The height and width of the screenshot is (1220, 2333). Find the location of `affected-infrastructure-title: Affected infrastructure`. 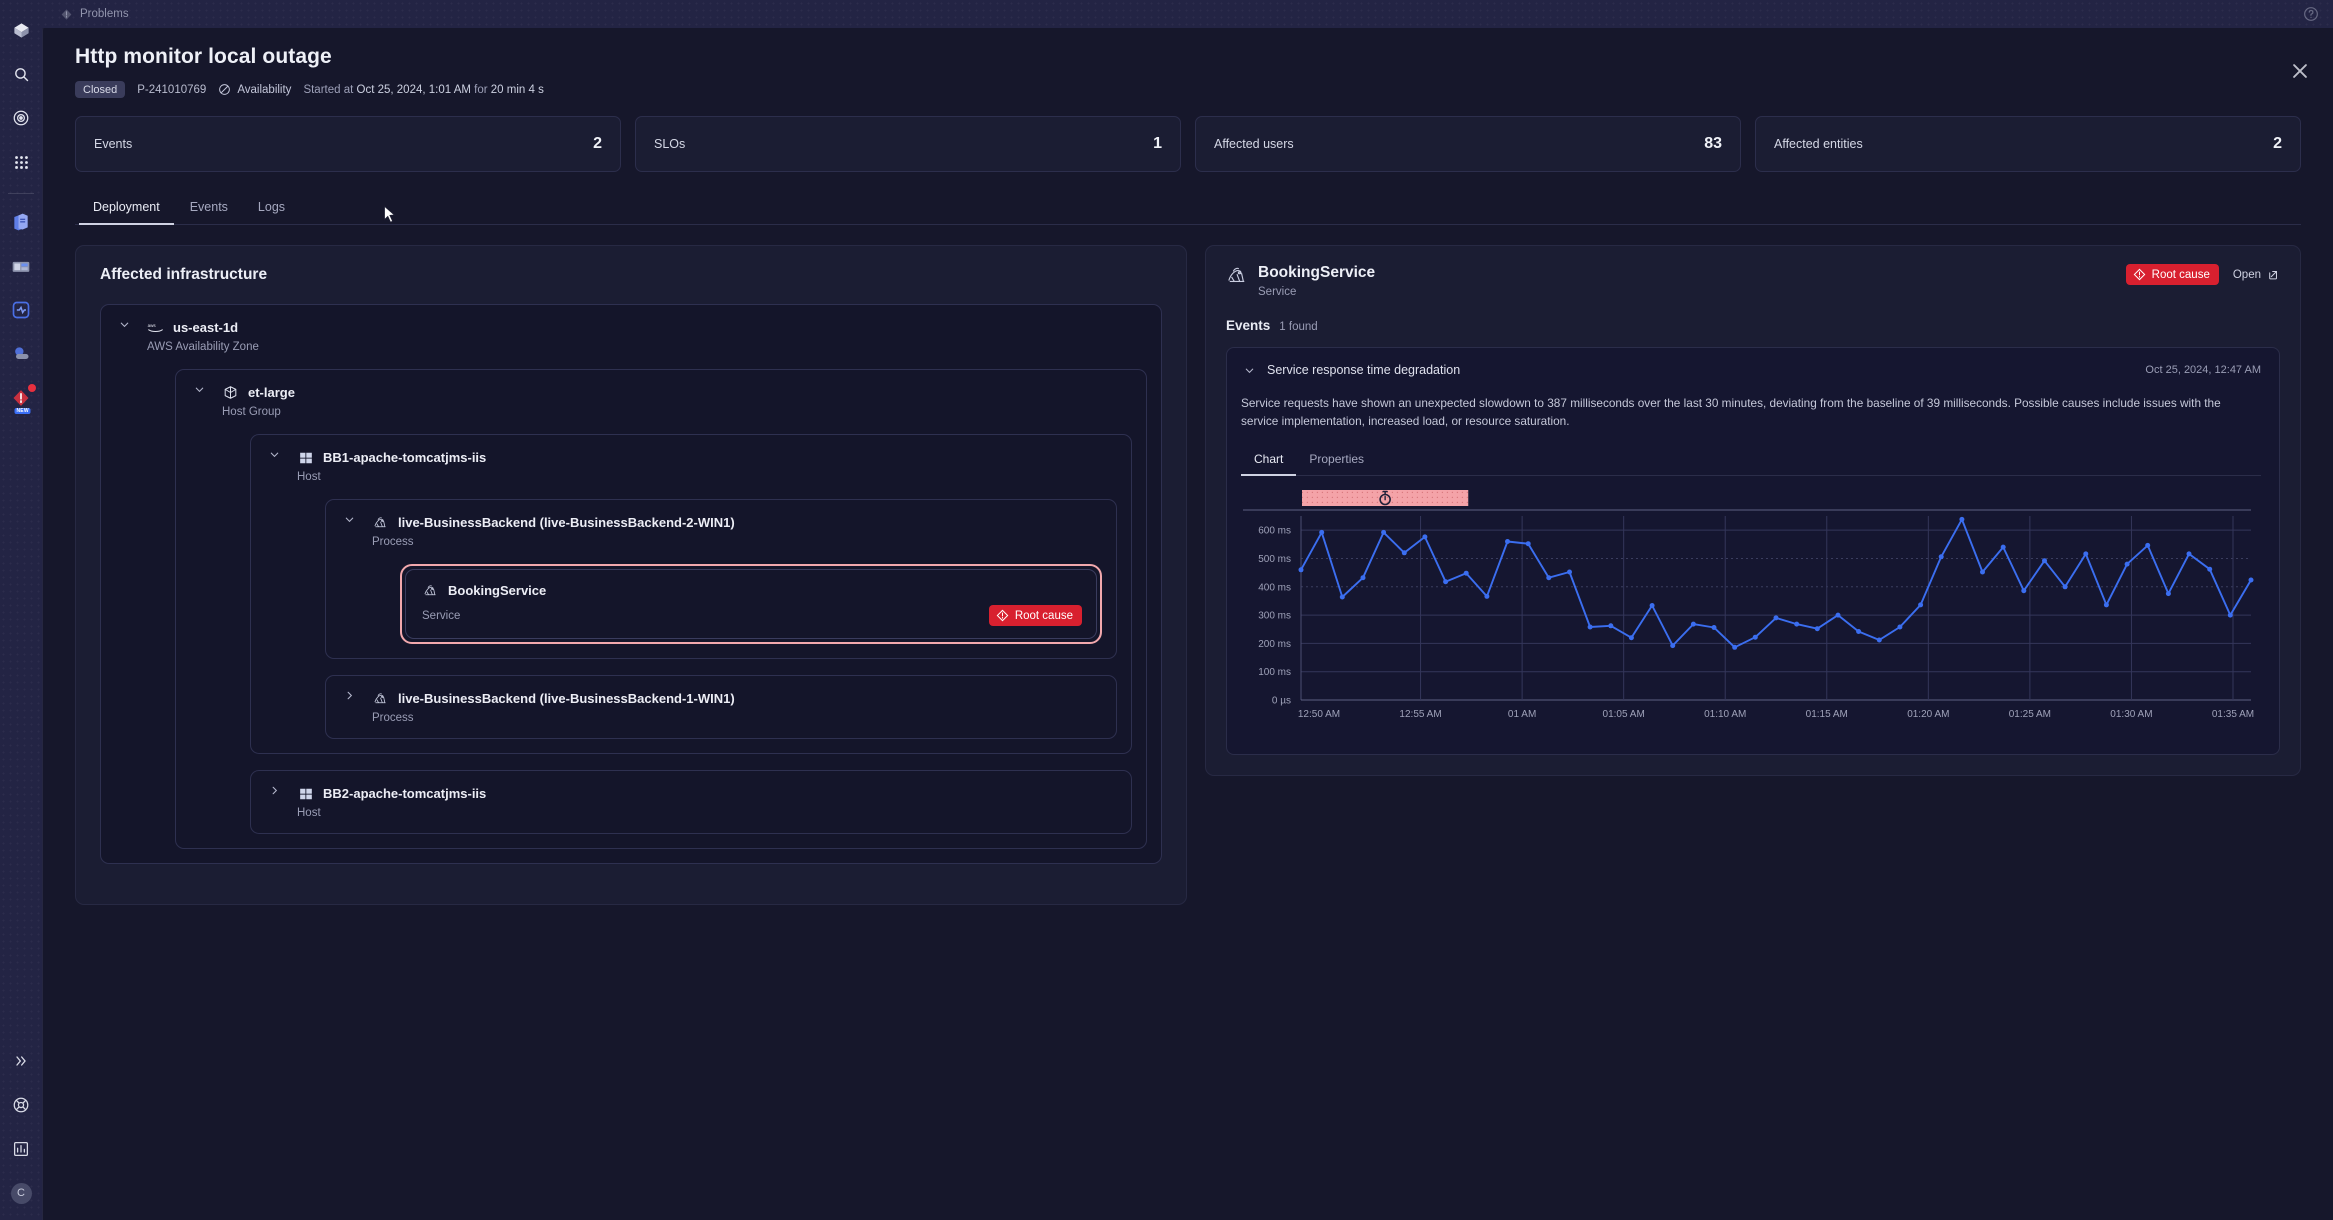

affected-infrastructure-title: Affected infrastructure is located at coordinates (184, 274).